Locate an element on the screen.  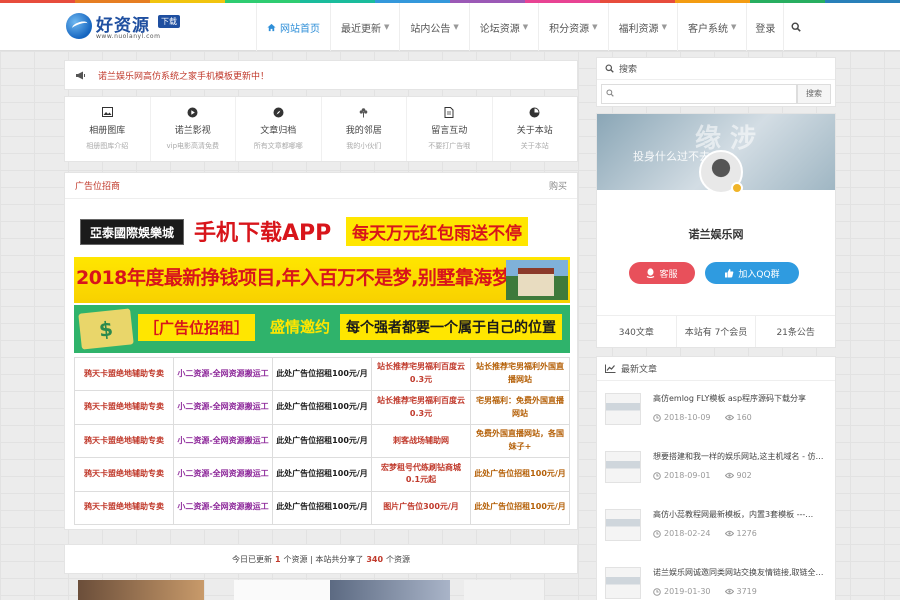
ad-banner-app-text: 手机下载APP is located at coordinates (263, 233).